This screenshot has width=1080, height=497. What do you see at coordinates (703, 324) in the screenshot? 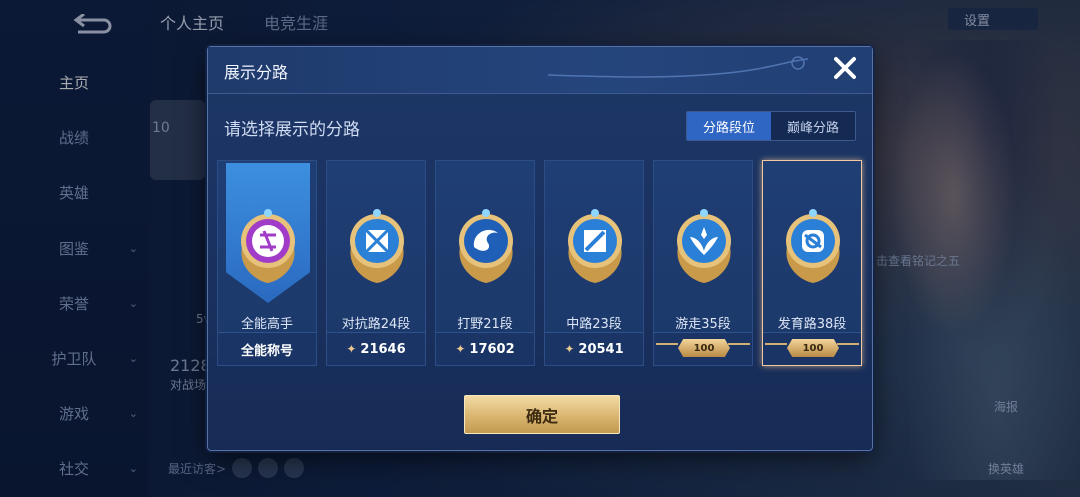
I see `card-name: 游走35段` at bounding box center [703, 324].